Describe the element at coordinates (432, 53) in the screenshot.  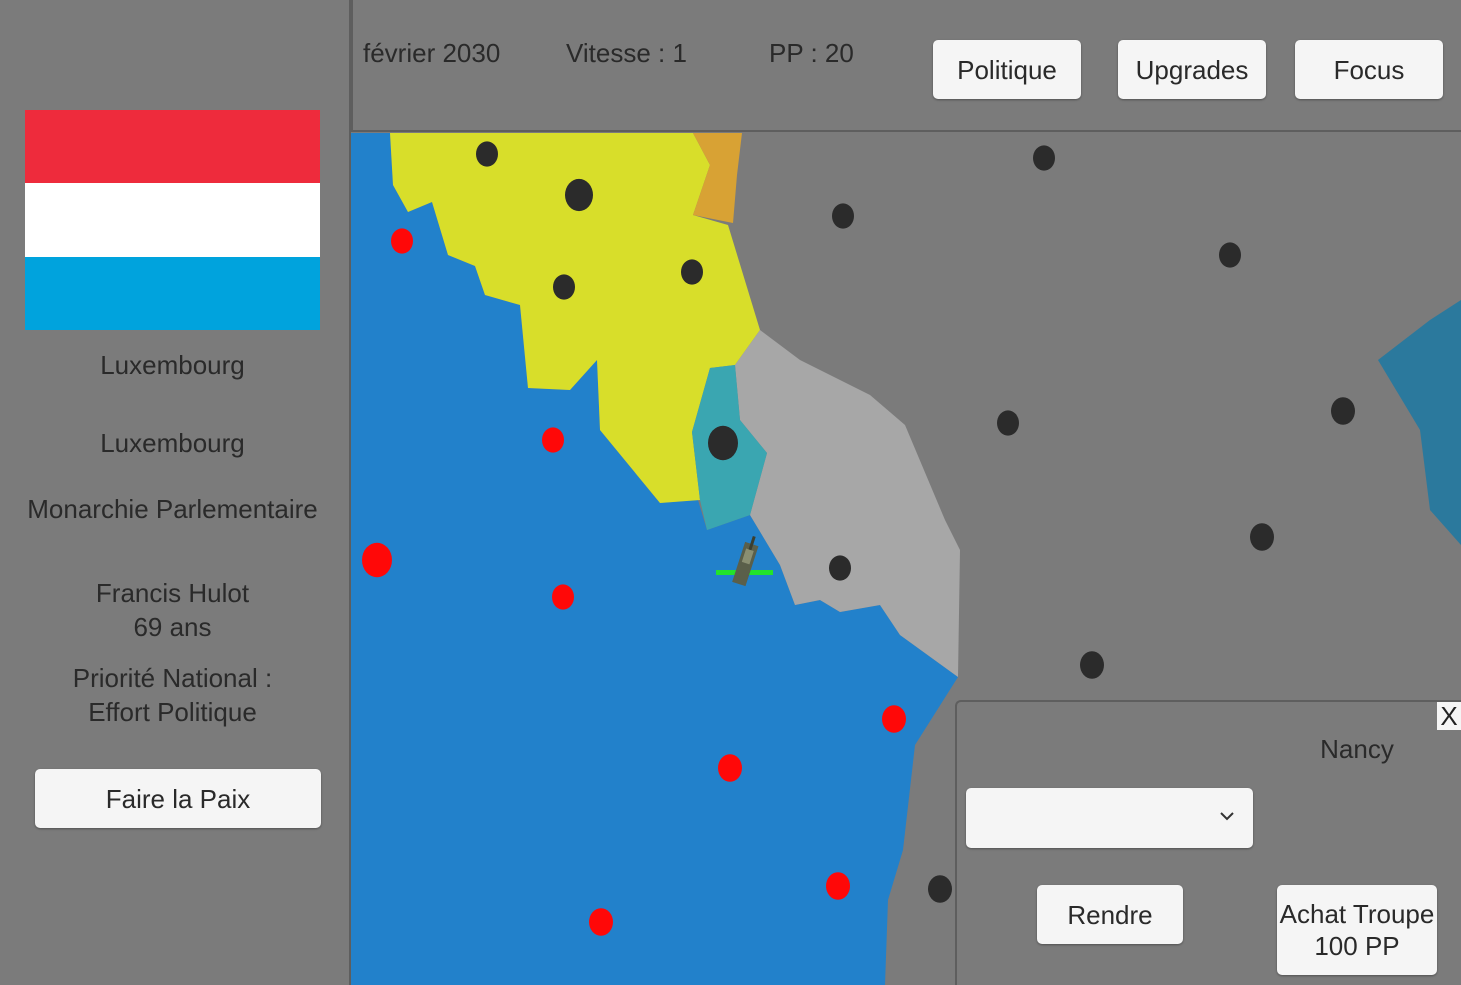
I see `game-date: février 2030` at that location.